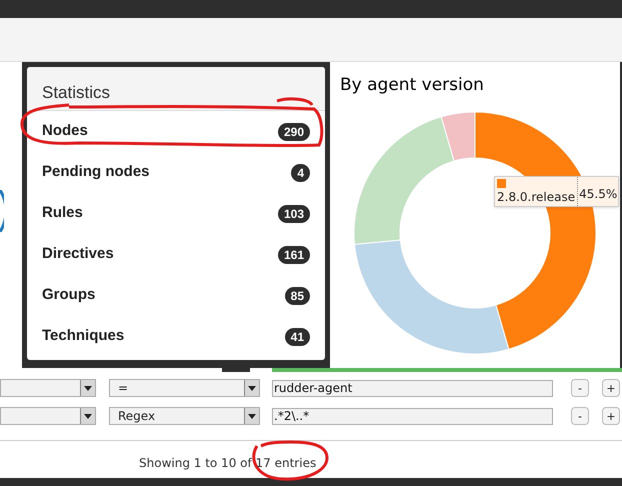 The height and width of the screenshot is (486, 622). Describe the element at coordinates (536, 197) in the screenshot. I see `tooltip-label: 2.8.0.release` at that location.